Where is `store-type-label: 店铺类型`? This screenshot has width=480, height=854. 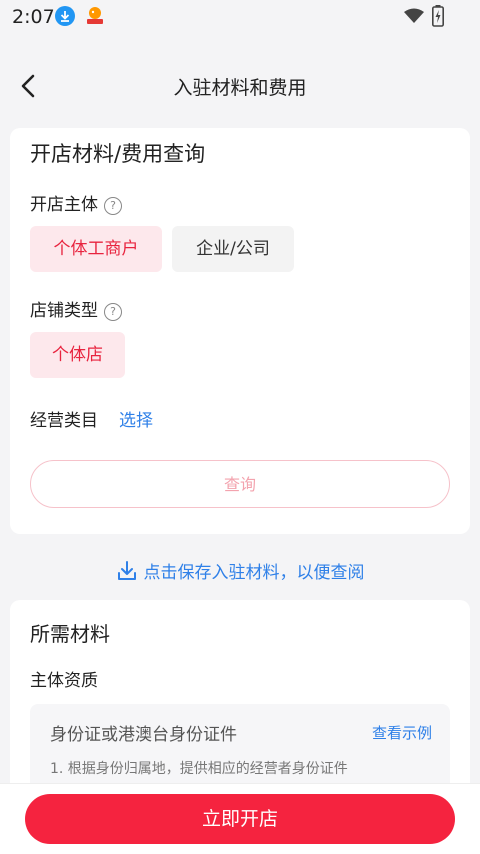 store-type-label: 店铺类型 is located at coordinates (64, 311).